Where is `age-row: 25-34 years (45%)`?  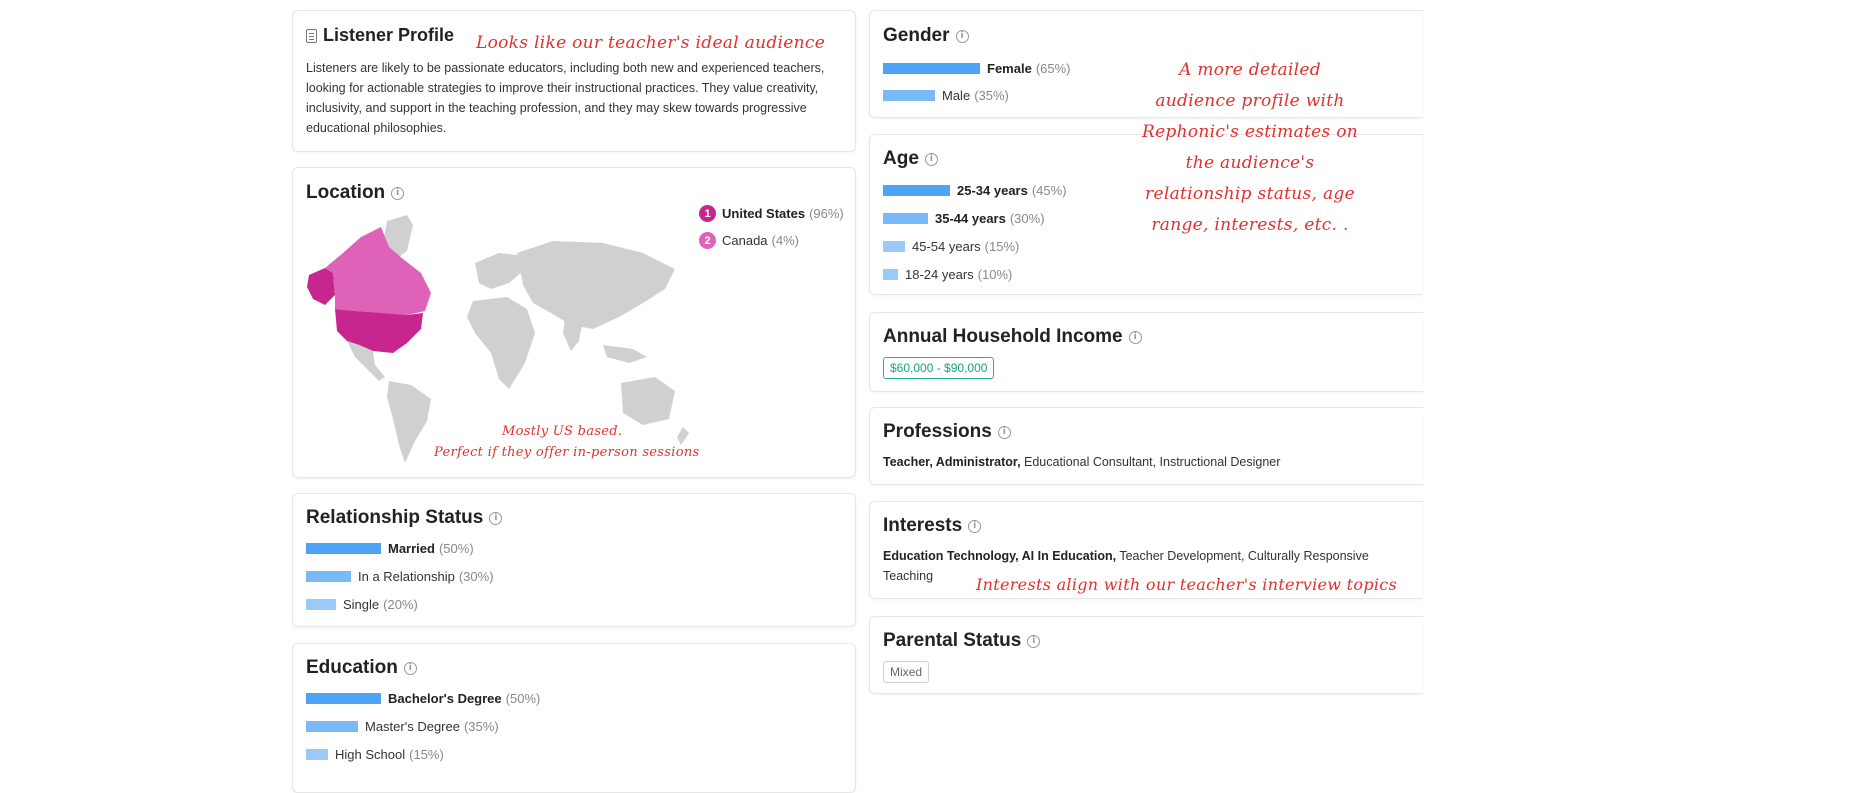
age-row: 25-34 years (45%) is located at coordinates (975, 190).